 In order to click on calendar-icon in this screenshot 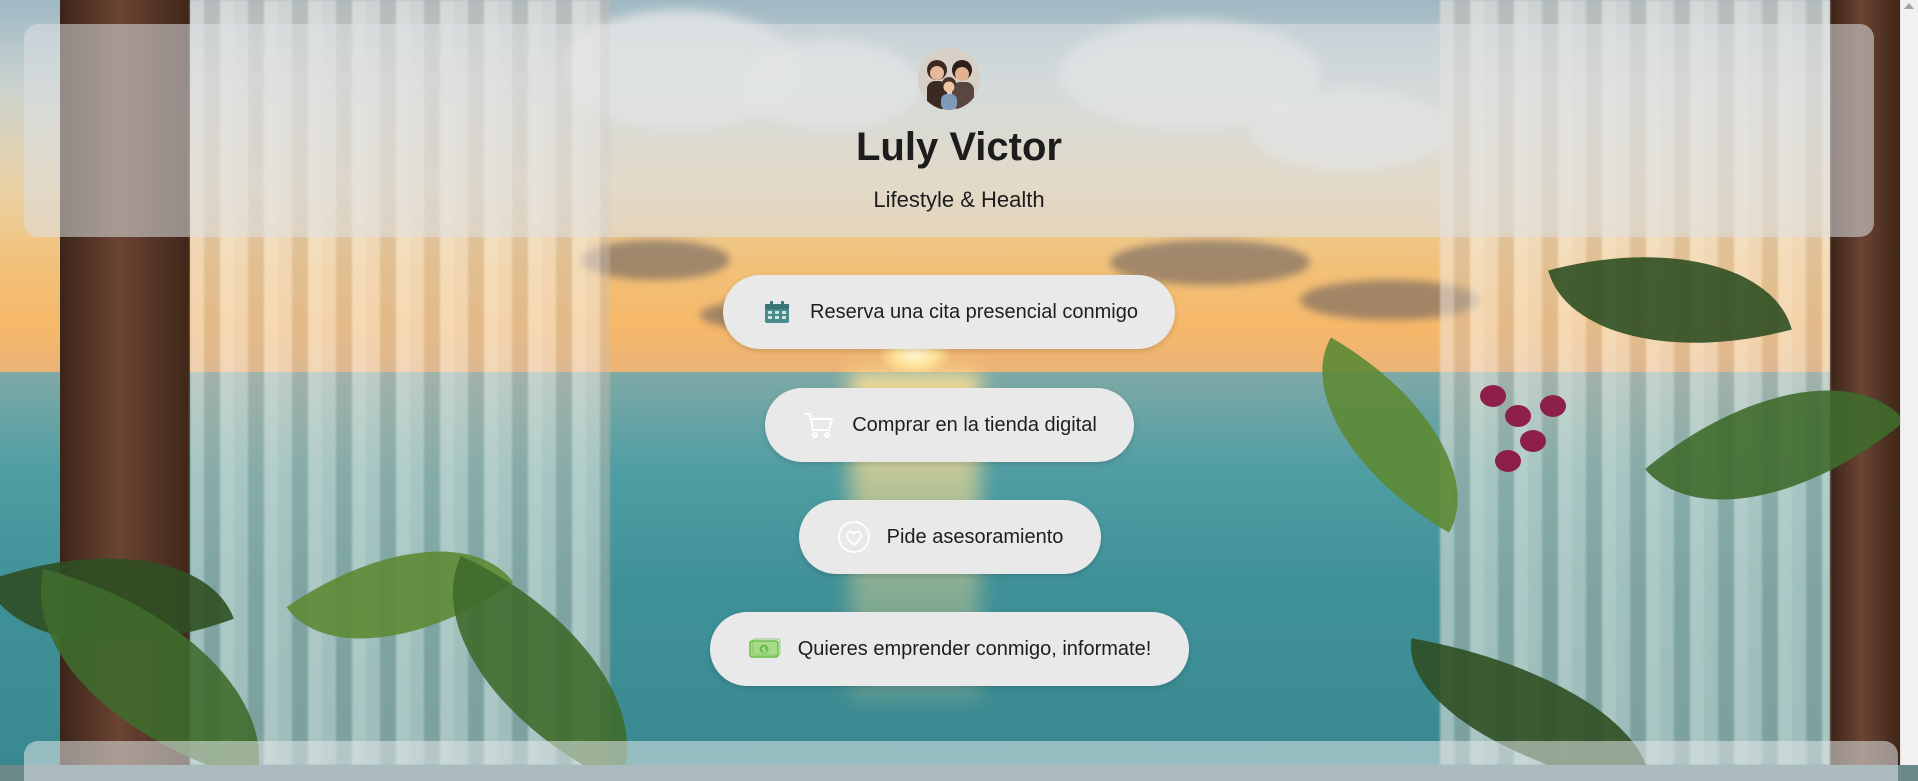, I will do `click(777, 312)`.